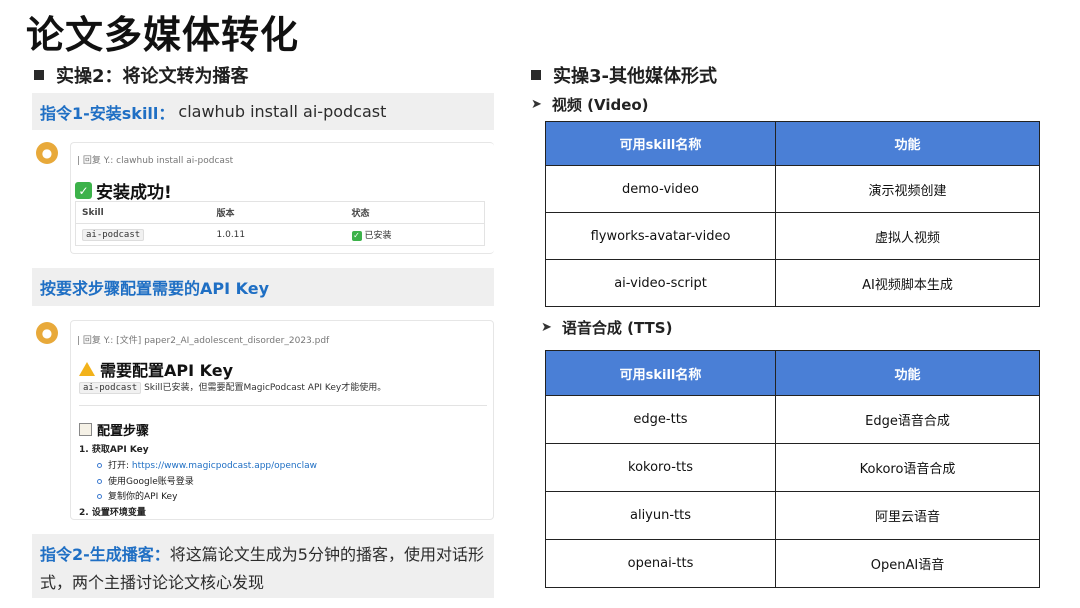 Image resolution: width=1080 pixels, height=608 pixels. Describe the element at coordinates (163, 35) in the screenshot. I see `page-title: 论文多媒体转化` at that location.